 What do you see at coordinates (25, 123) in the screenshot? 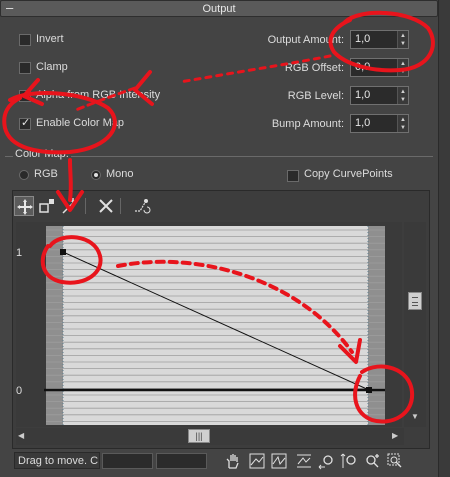
I see `enable-color-map-checkbox` at bounding box center [25, 123].